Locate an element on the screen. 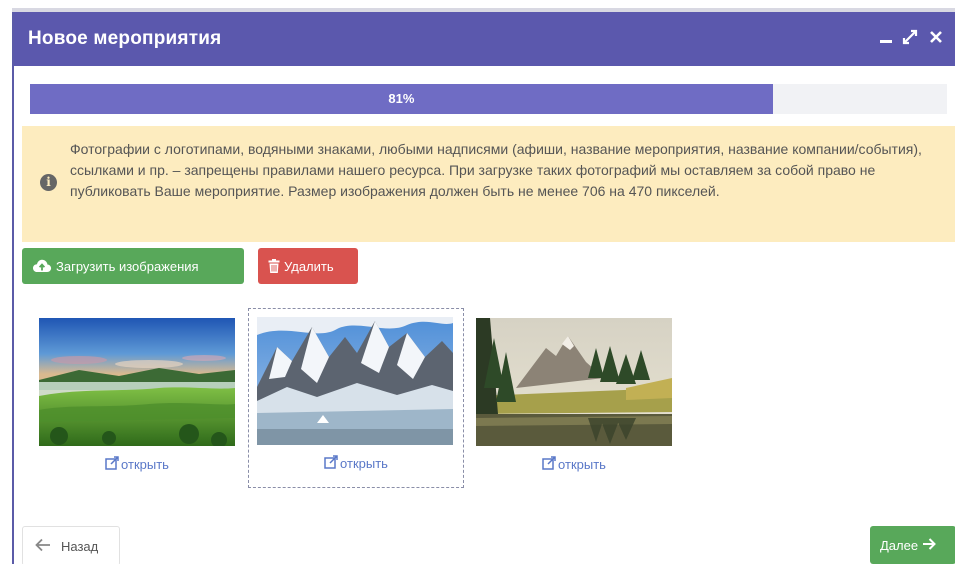  next-button: Далее is located at coordinates (912, 545).